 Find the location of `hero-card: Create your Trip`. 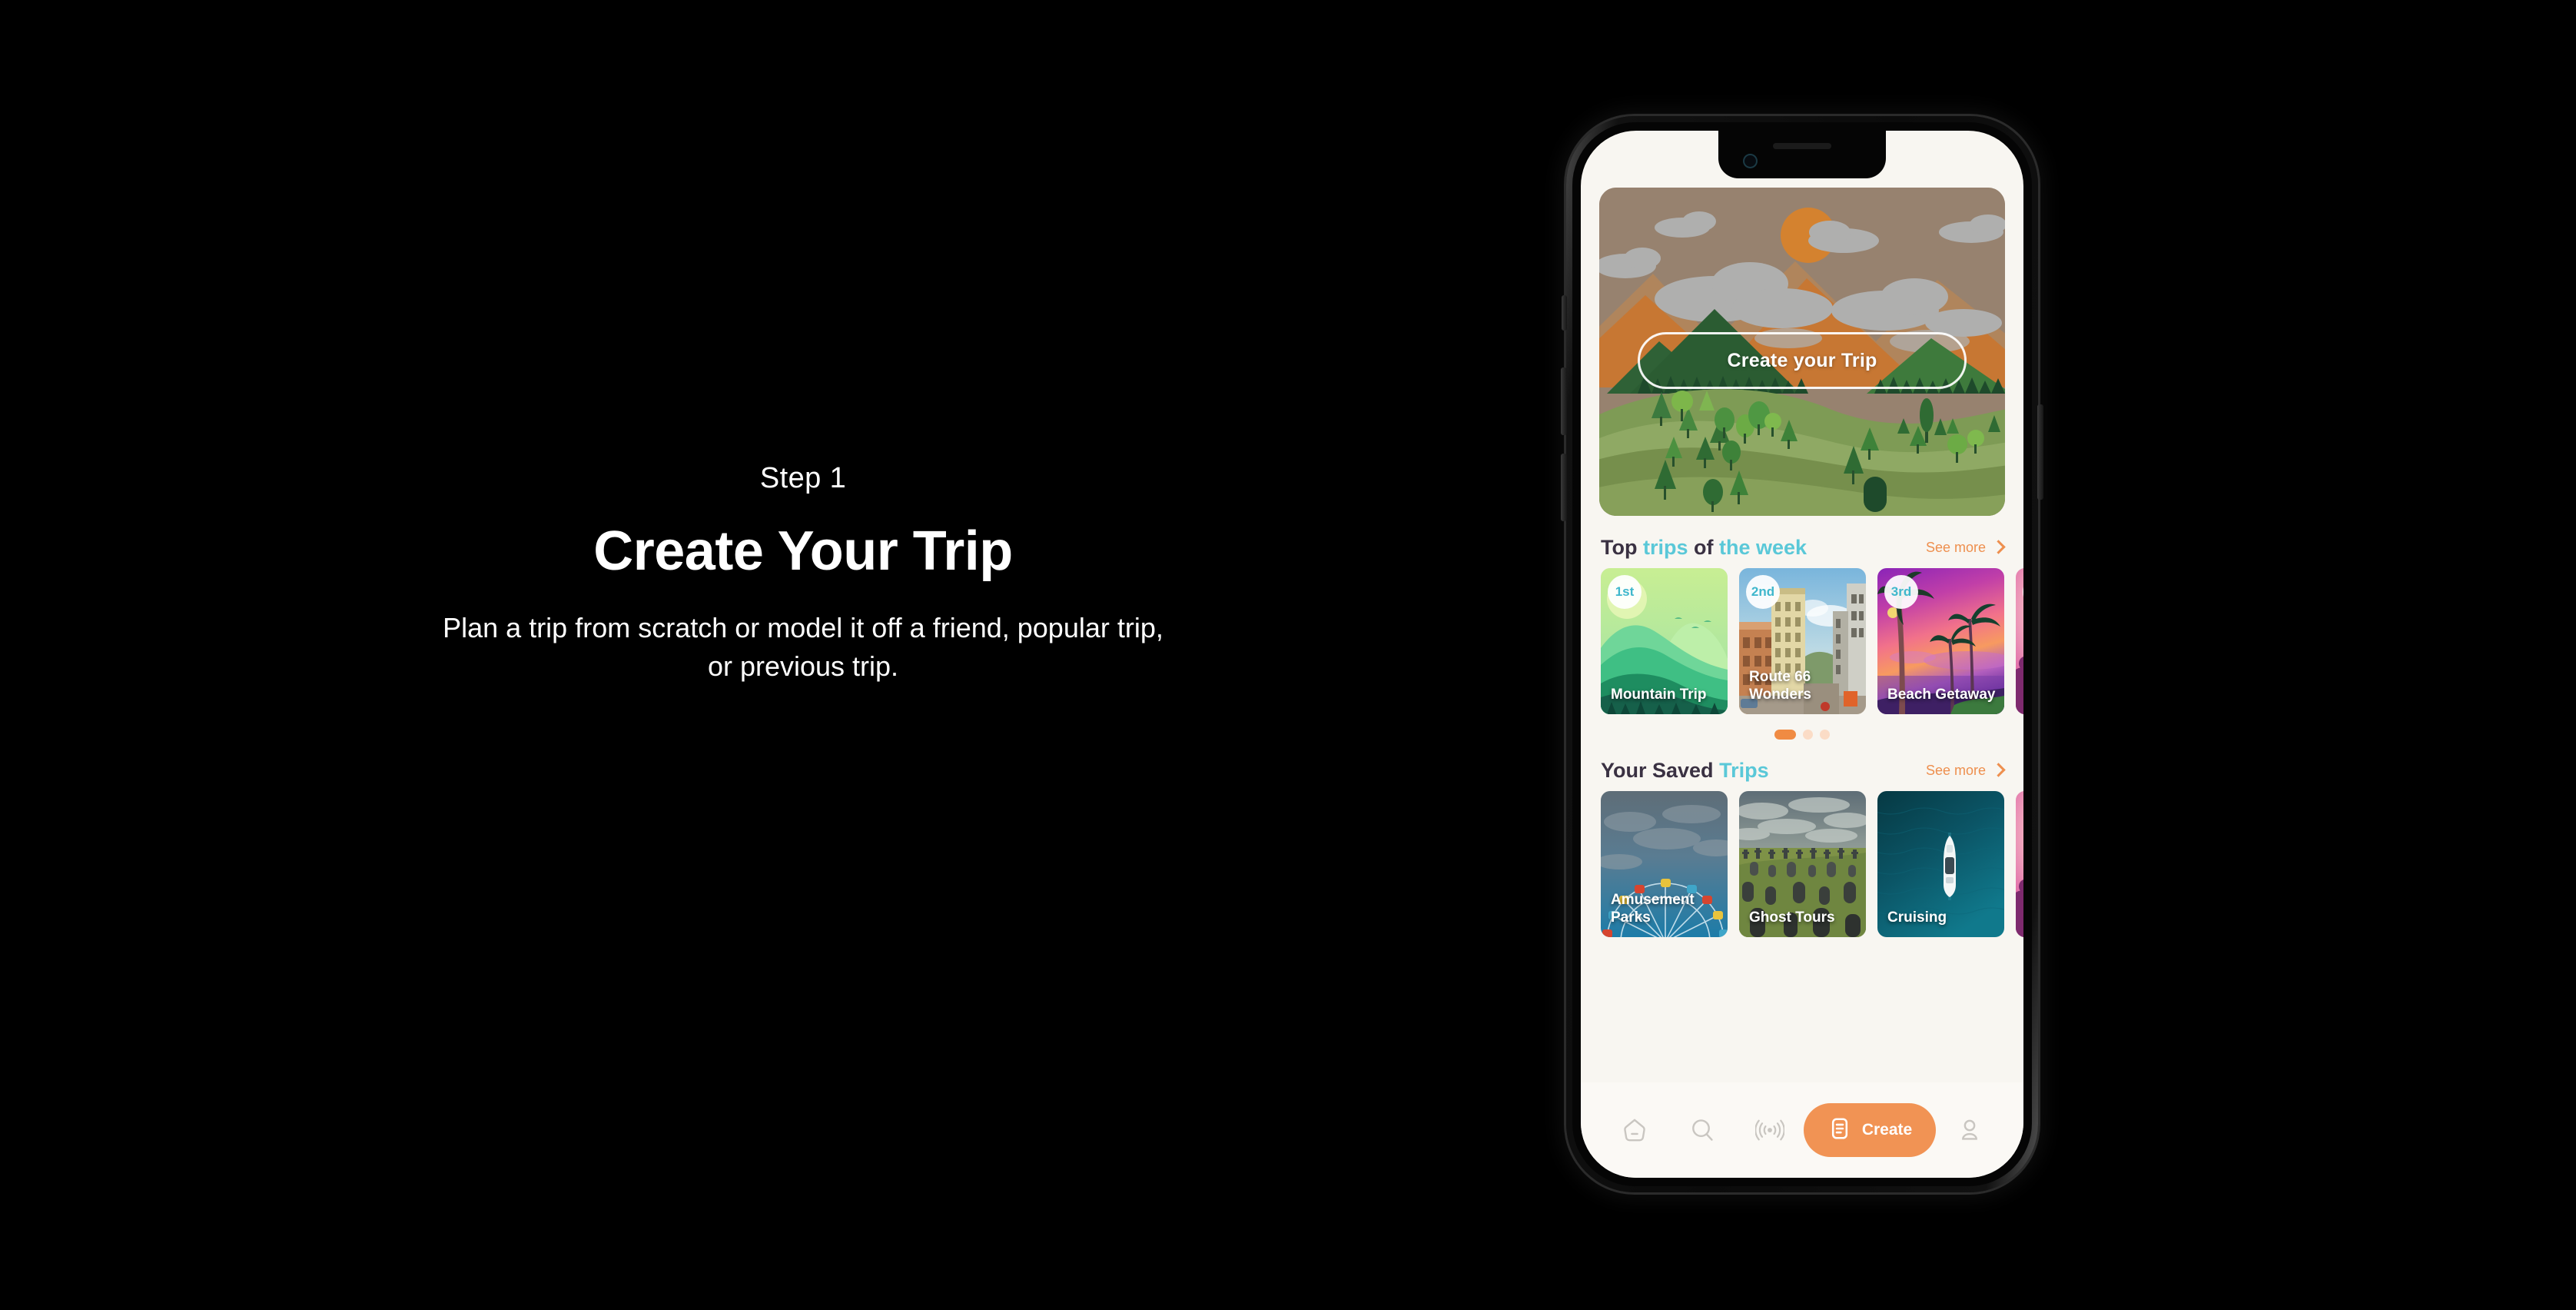

hero-card: Create your Trip is located at coordinates (1802, 352).